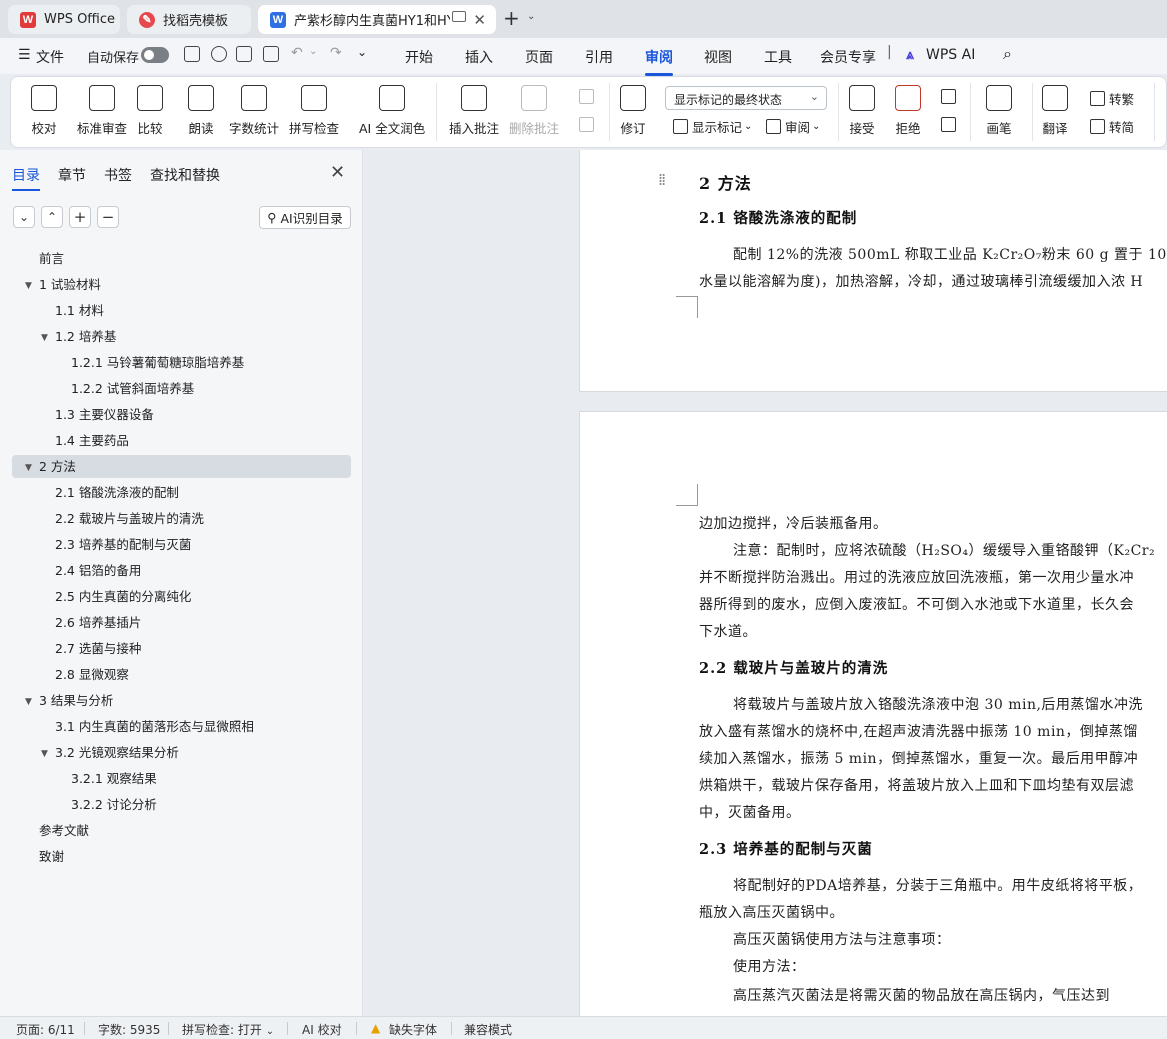 This screenshot has height=1039, width=1167. I want to click on ai-toc-button: ⚲ AI识别目录, so click(305, 217).